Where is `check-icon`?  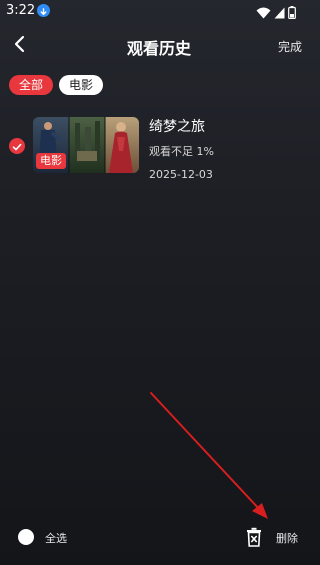 check-icon is located at coordinates (17, 146).